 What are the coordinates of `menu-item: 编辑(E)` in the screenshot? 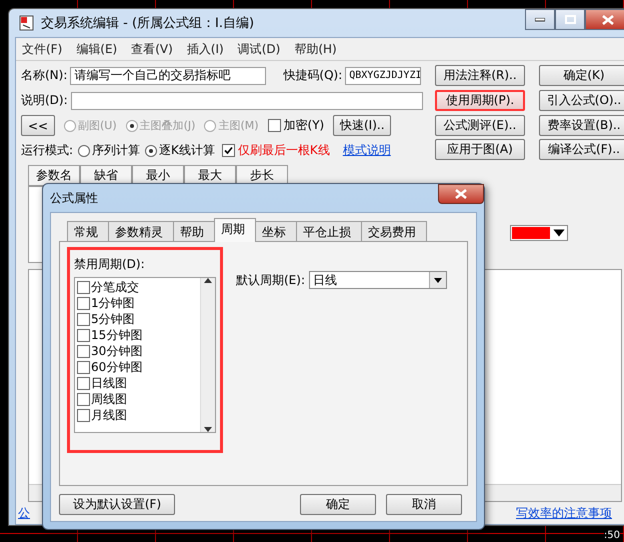 It's located at (97, 49).